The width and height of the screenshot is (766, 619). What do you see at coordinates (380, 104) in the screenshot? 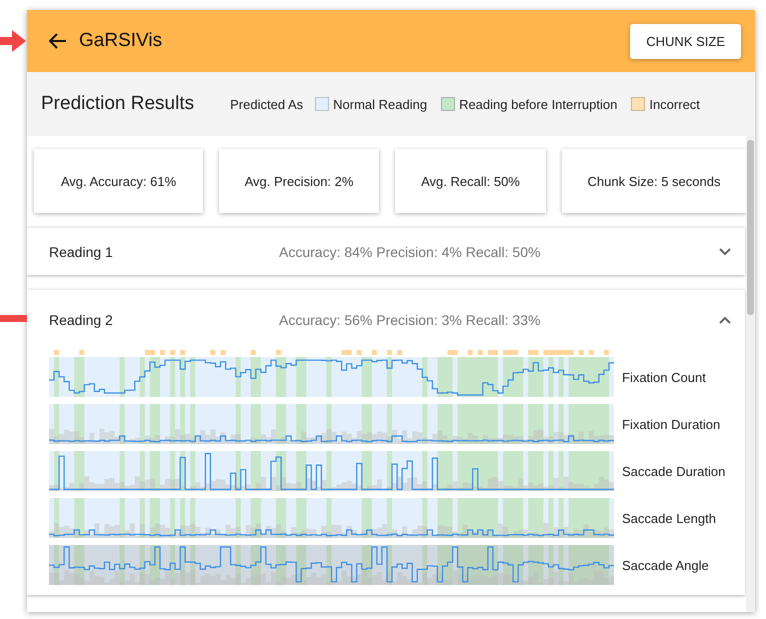
I see `legend-text: Normal Reading` at bounding box center [380, 104].